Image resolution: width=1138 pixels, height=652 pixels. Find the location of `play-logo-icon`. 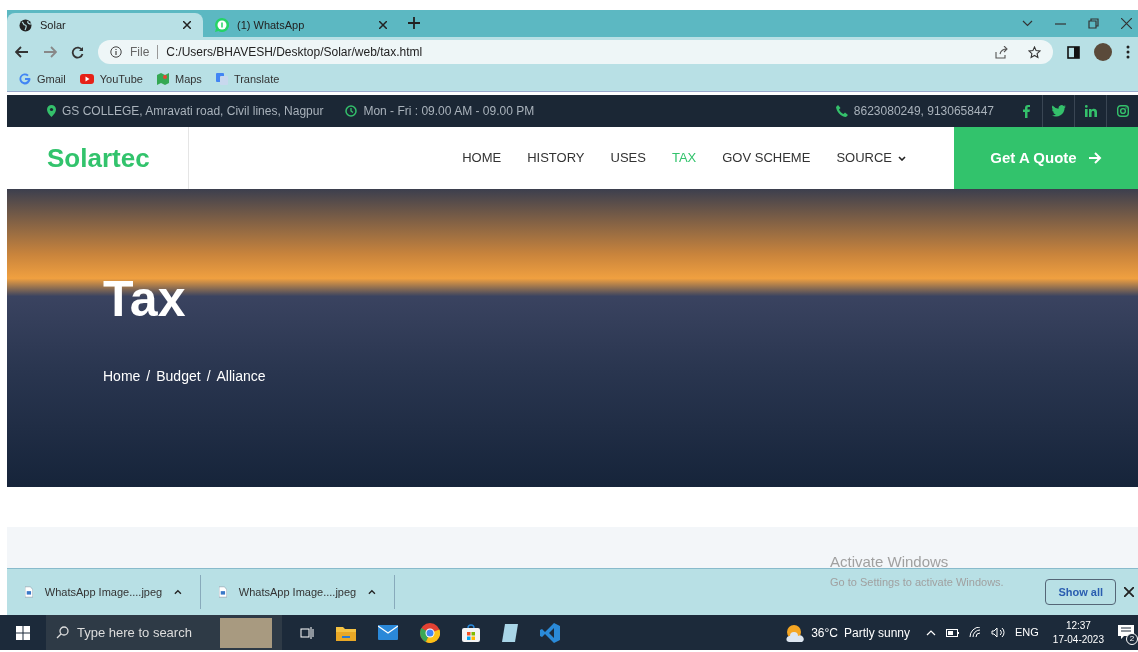

play-logo-icon is located at coordinates (86, 79).